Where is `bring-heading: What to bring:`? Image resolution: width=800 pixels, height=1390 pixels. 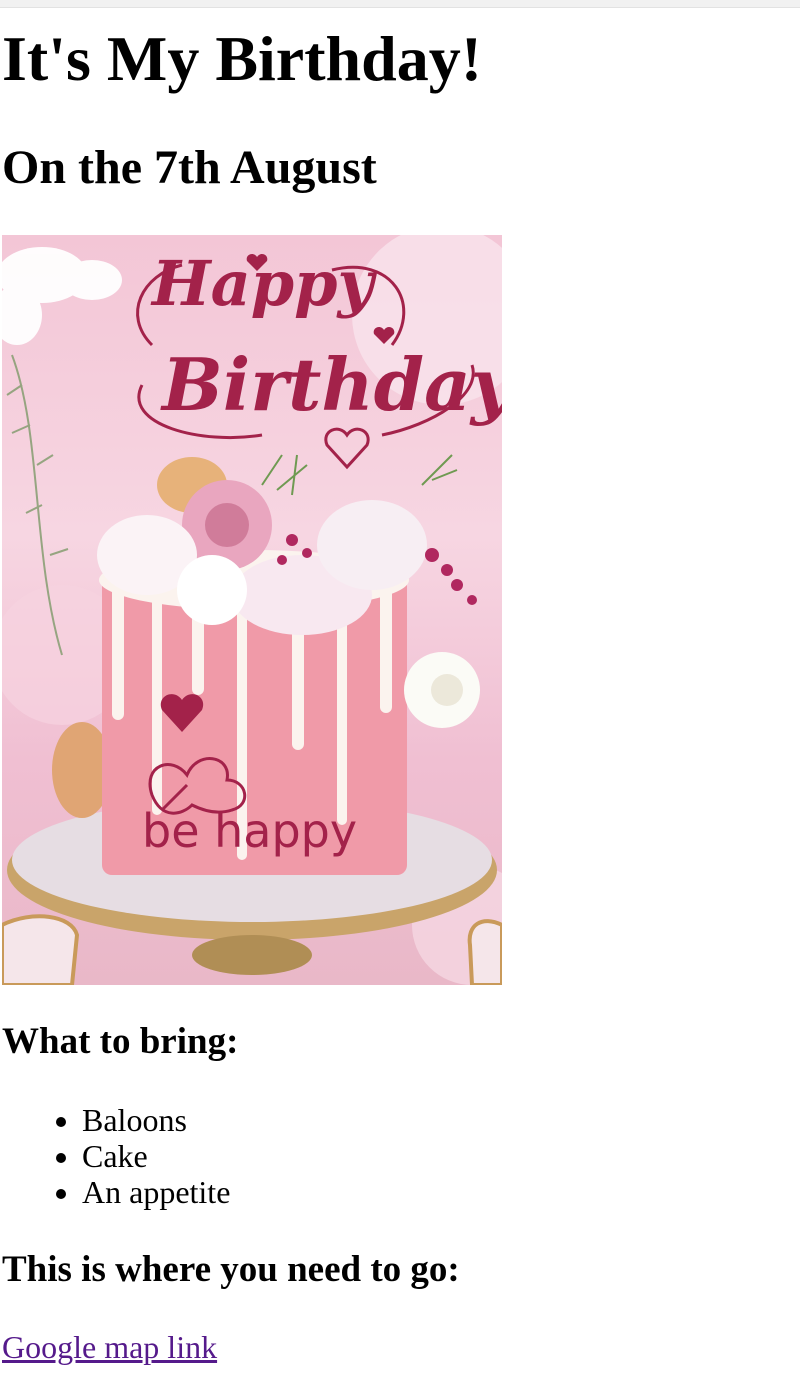
bring-heading: What to bring: is located at coordinates (120, 1041).